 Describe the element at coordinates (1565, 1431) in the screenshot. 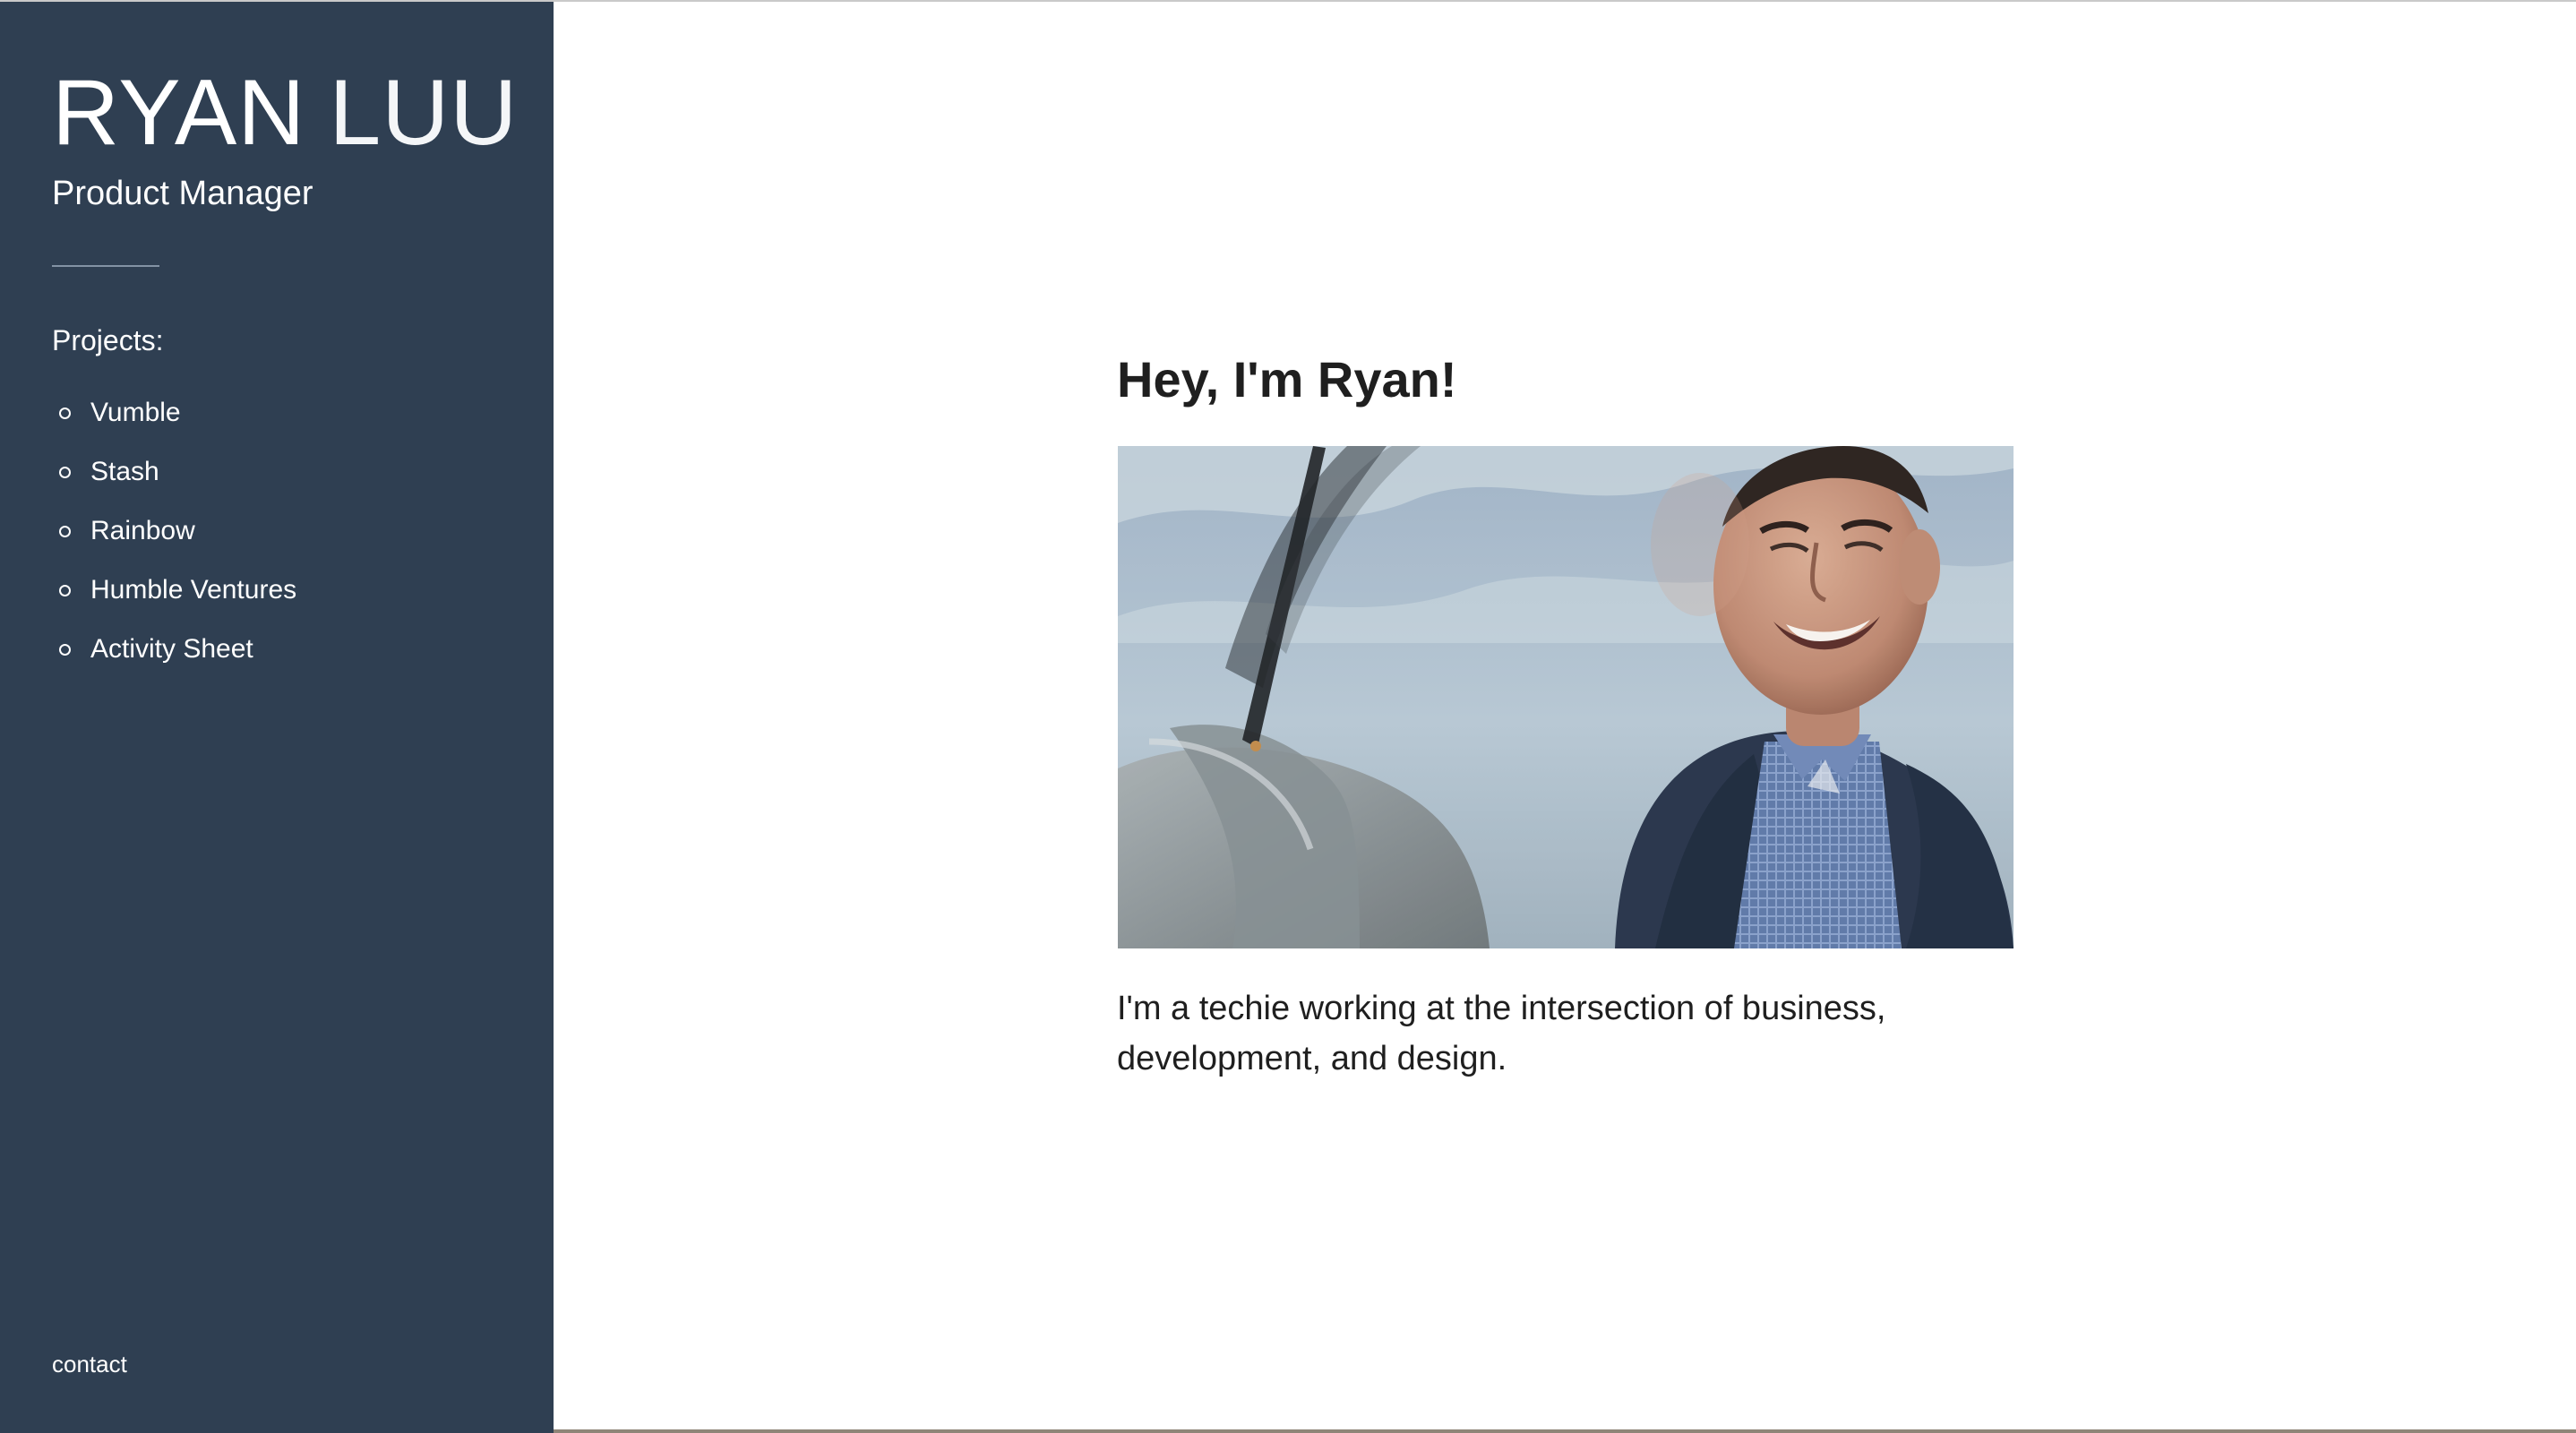

I see `page-bottom-edge` at that location.